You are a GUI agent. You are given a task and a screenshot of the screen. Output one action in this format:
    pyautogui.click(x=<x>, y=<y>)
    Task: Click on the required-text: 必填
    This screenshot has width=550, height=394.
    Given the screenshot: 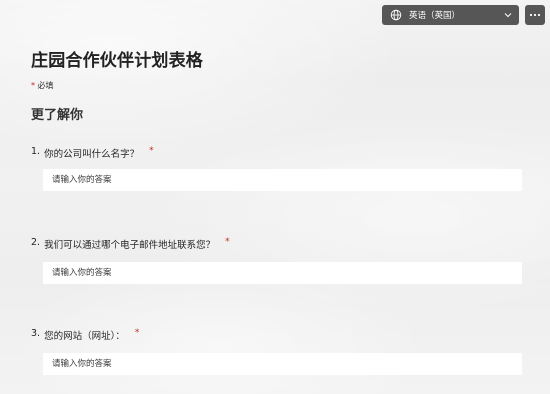 What is the action you would take?
    pyautogui.click(x=45, y=85)
    